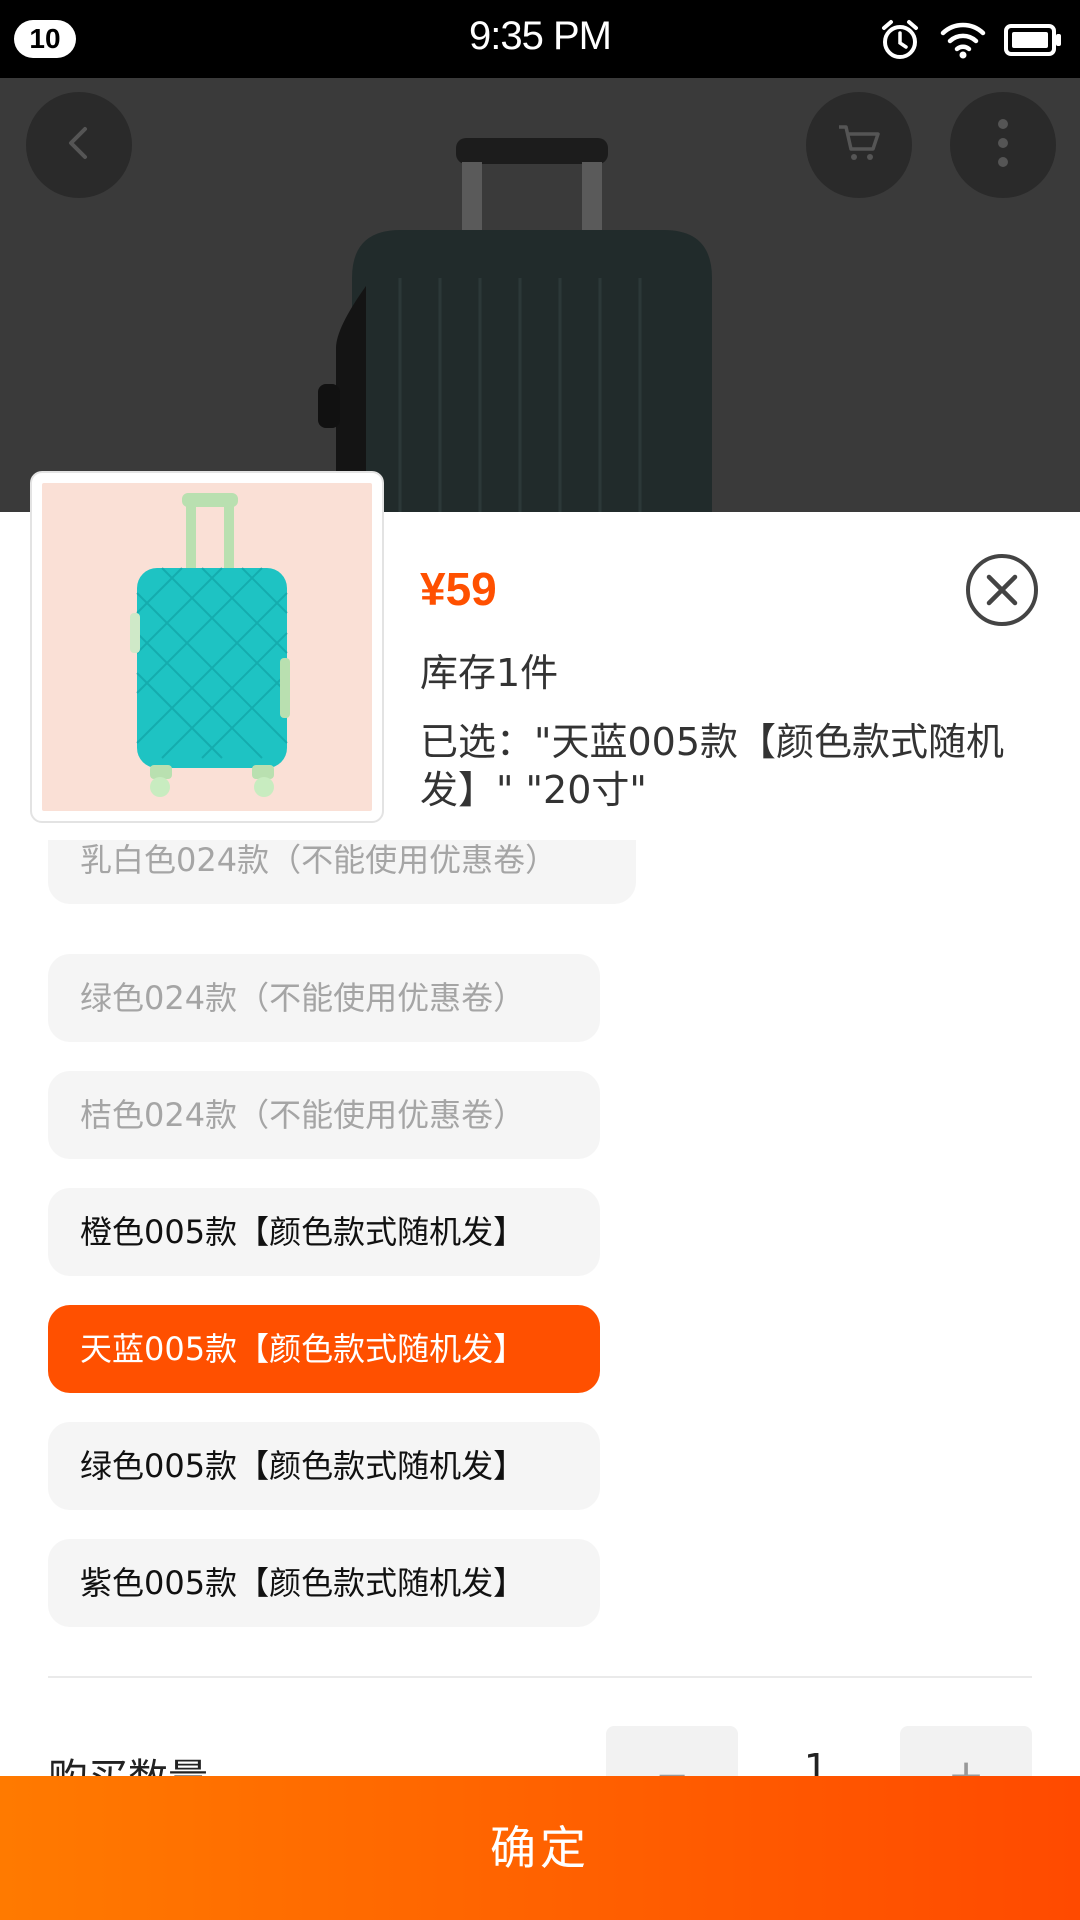 This screenshot has height=1920, width=1080. What do you see at coordinates (489, 673) in the screenshot?
I see `sku-stock: 库存1件` at bounding box center [489, 673].